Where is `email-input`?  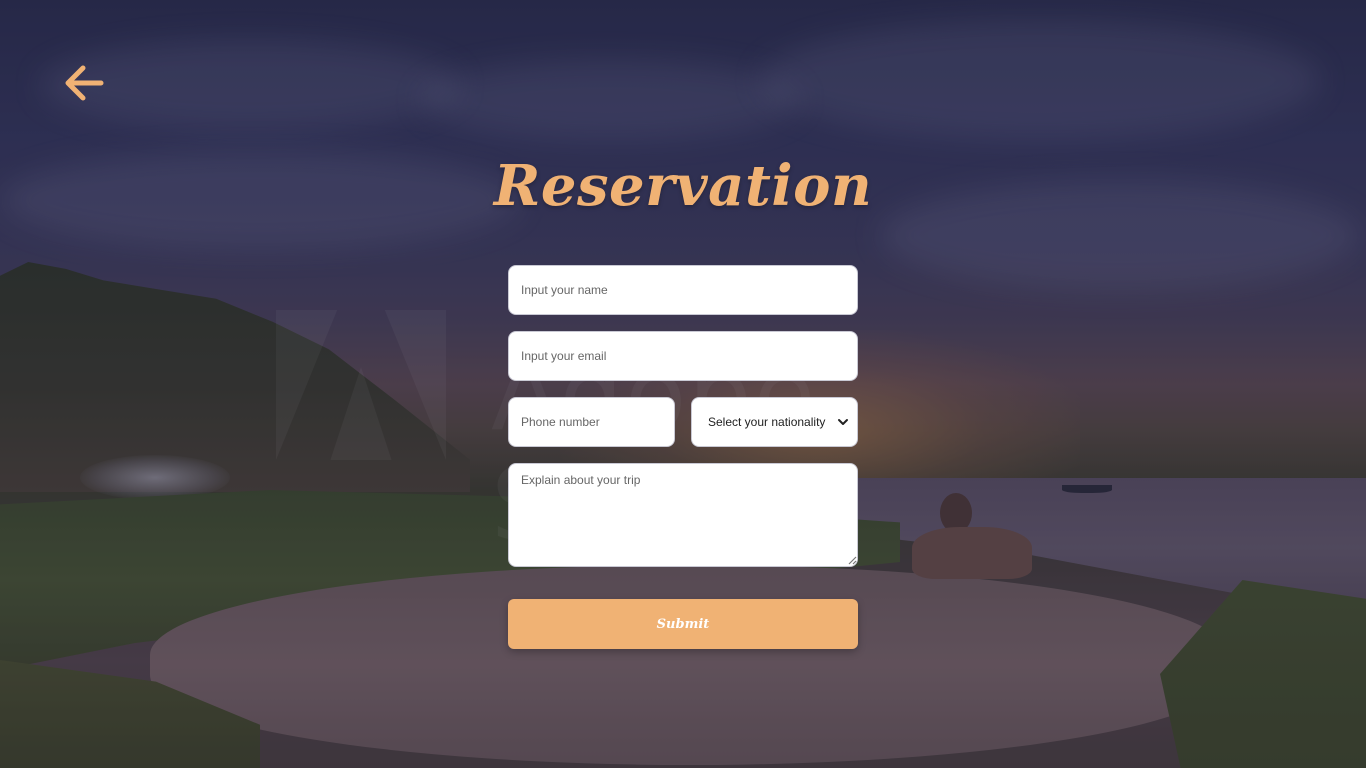
email-input is located at coordinates (683, 356).